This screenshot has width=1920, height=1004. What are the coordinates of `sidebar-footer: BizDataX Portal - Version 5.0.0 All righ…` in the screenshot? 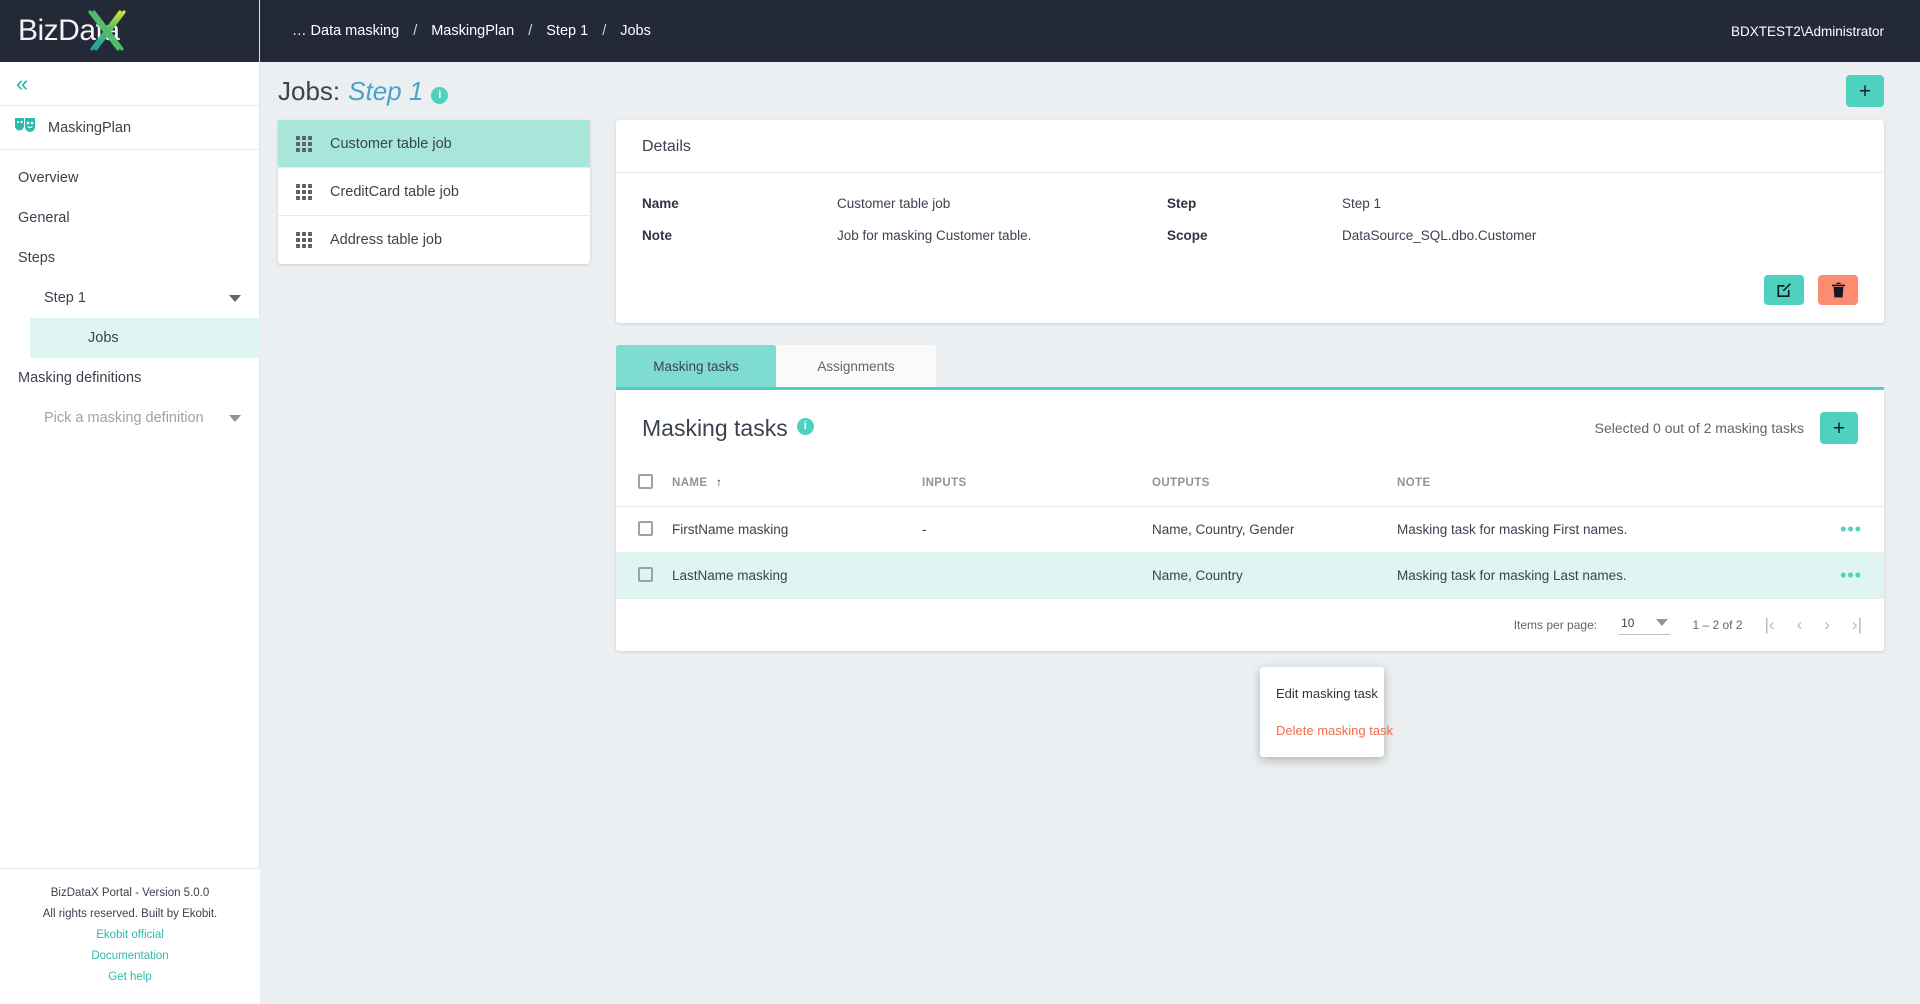 It's located at (130, 936).